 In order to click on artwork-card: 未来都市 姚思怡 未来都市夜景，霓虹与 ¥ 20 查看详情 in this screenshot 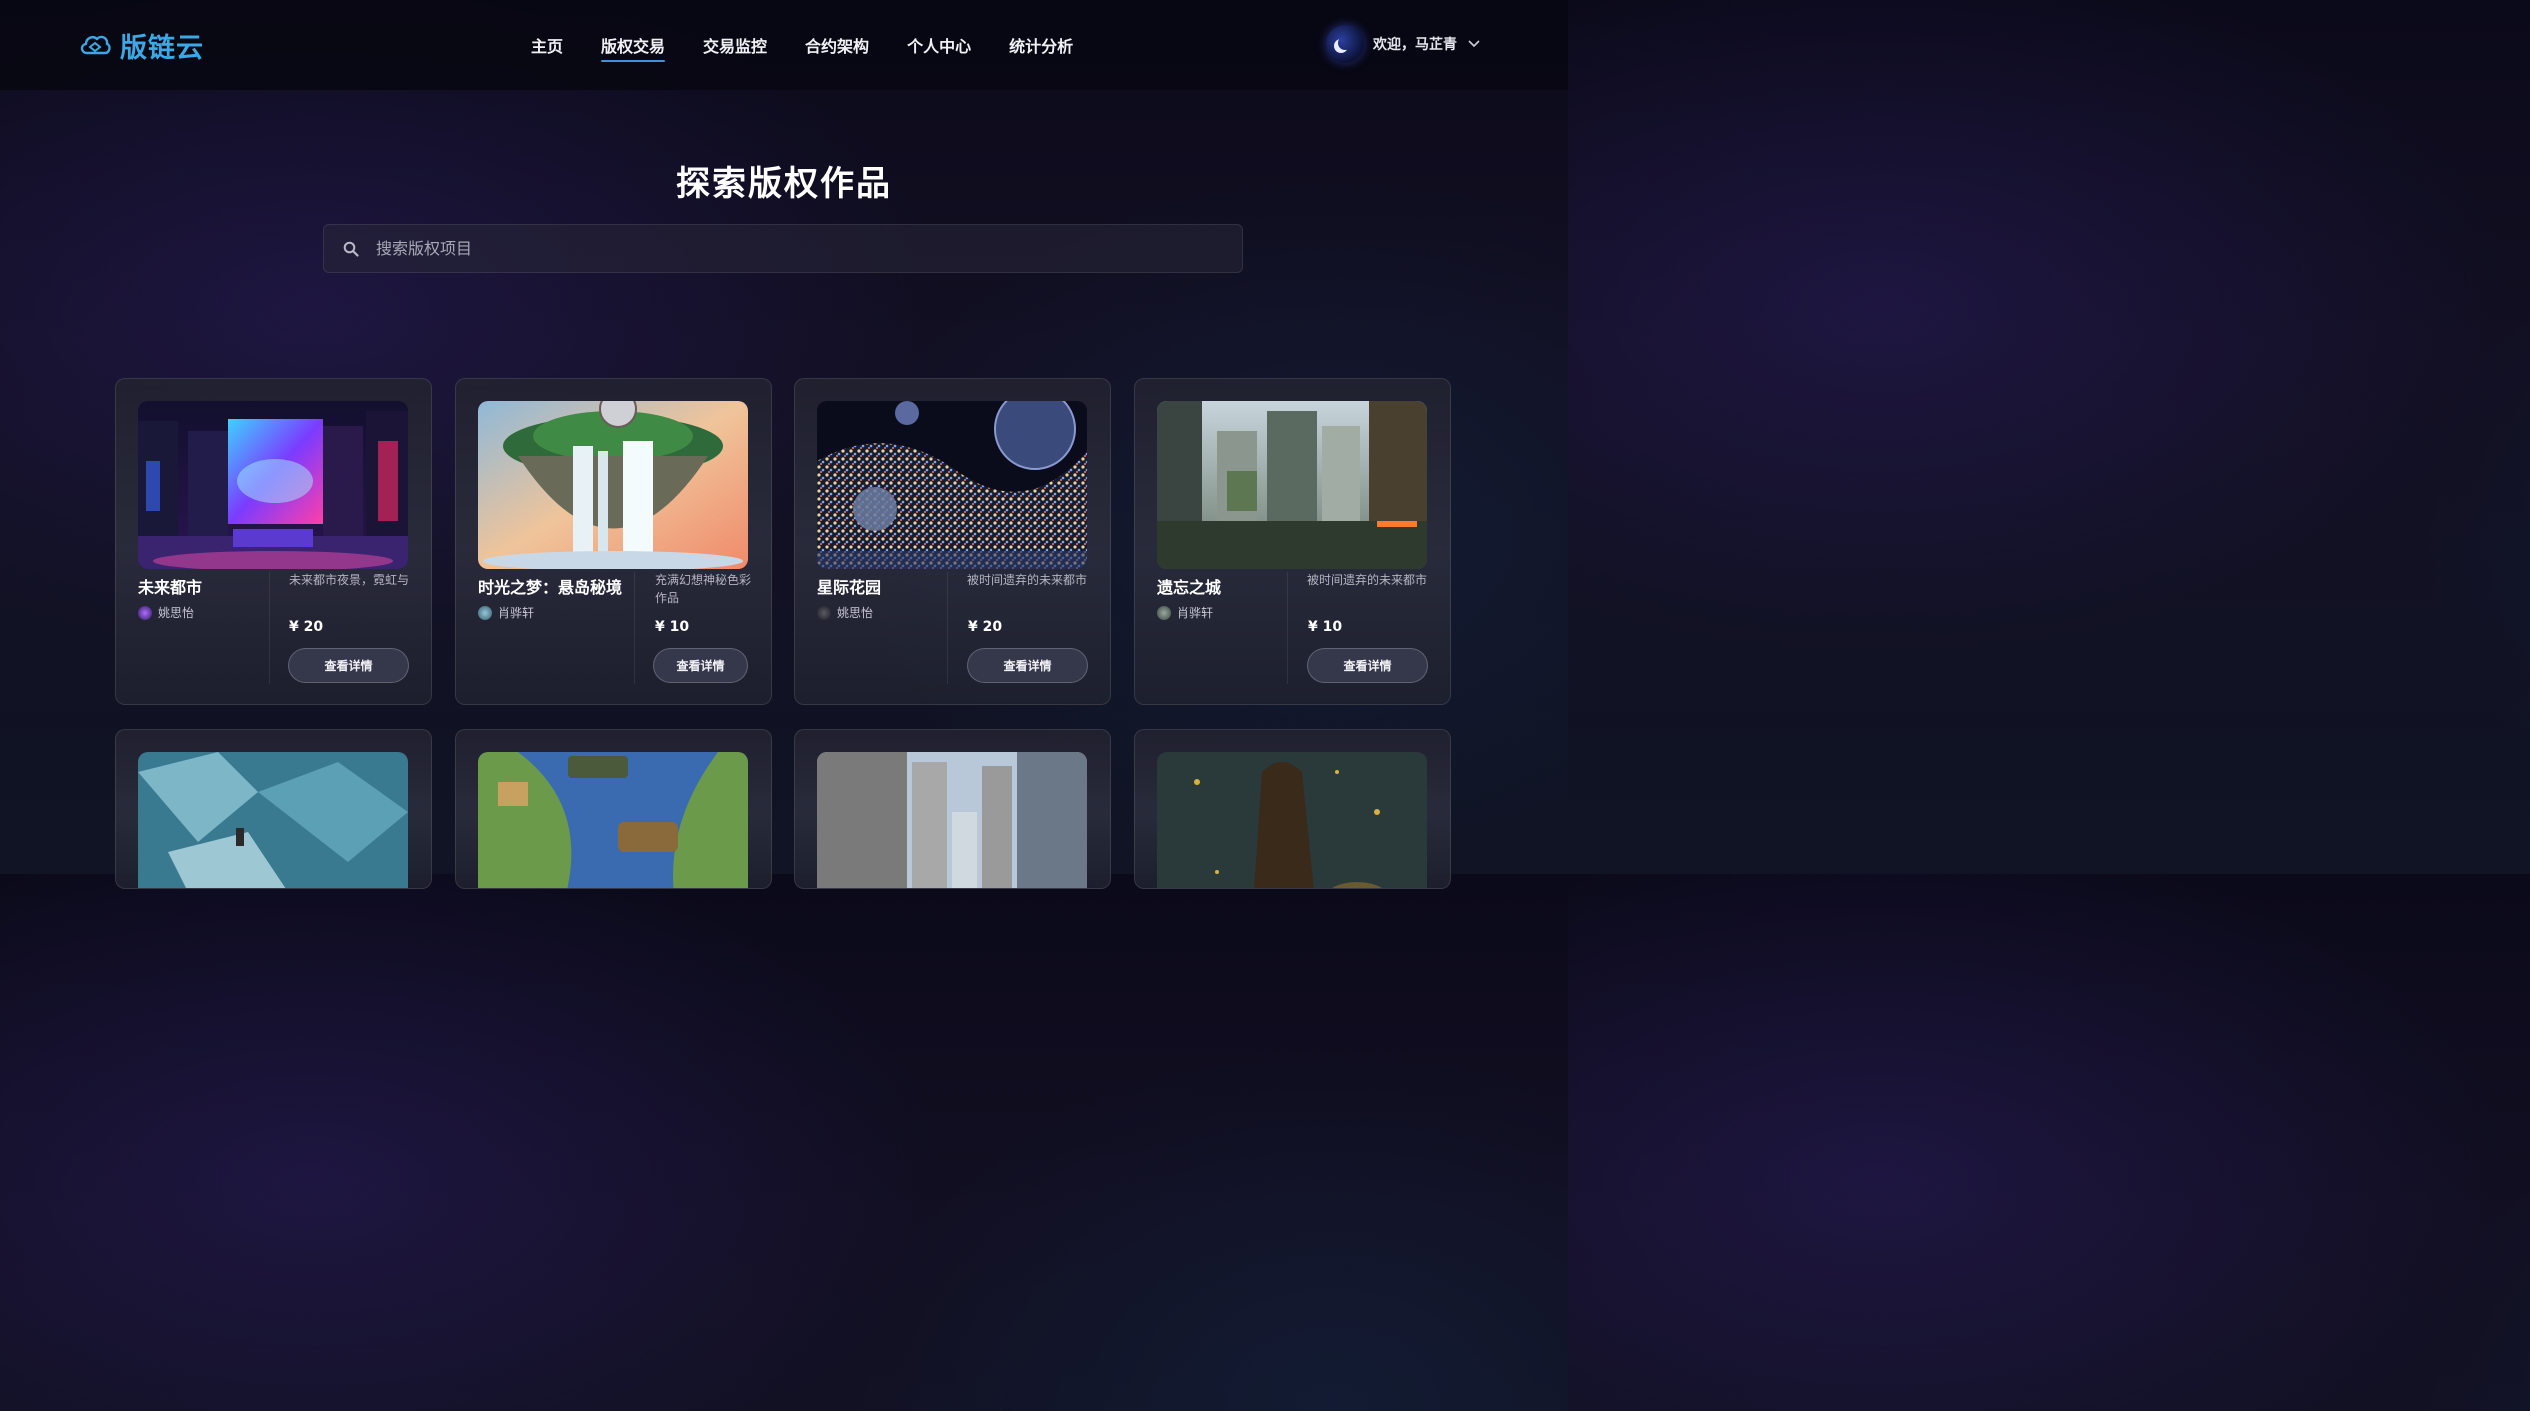, I will do `click(273, 541)`.